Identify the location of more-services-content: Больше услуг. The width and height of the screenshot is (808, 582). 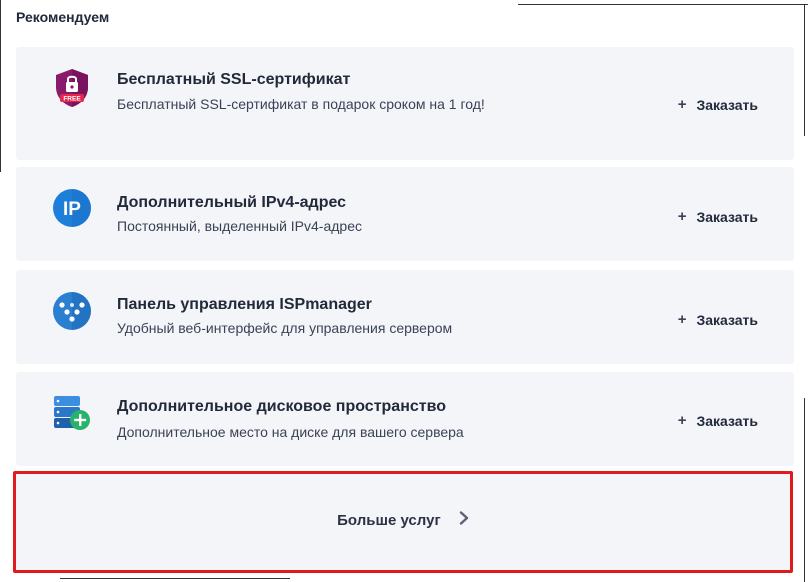
(403, 520).